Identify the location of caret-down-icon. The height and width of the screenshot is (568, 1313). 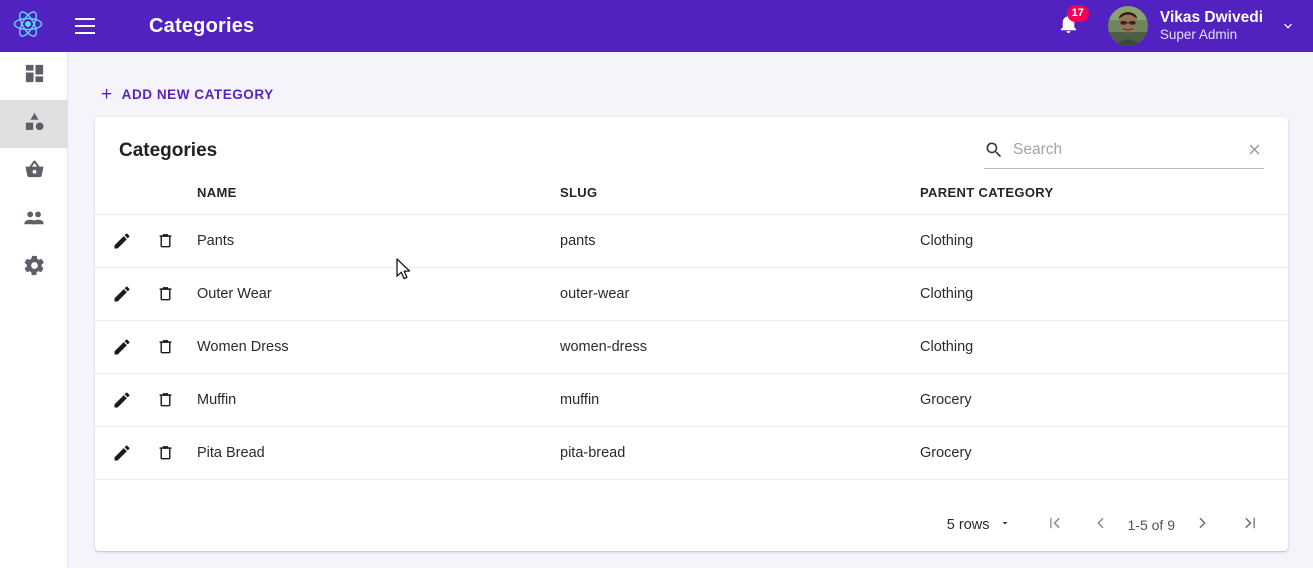
(1005, 525).